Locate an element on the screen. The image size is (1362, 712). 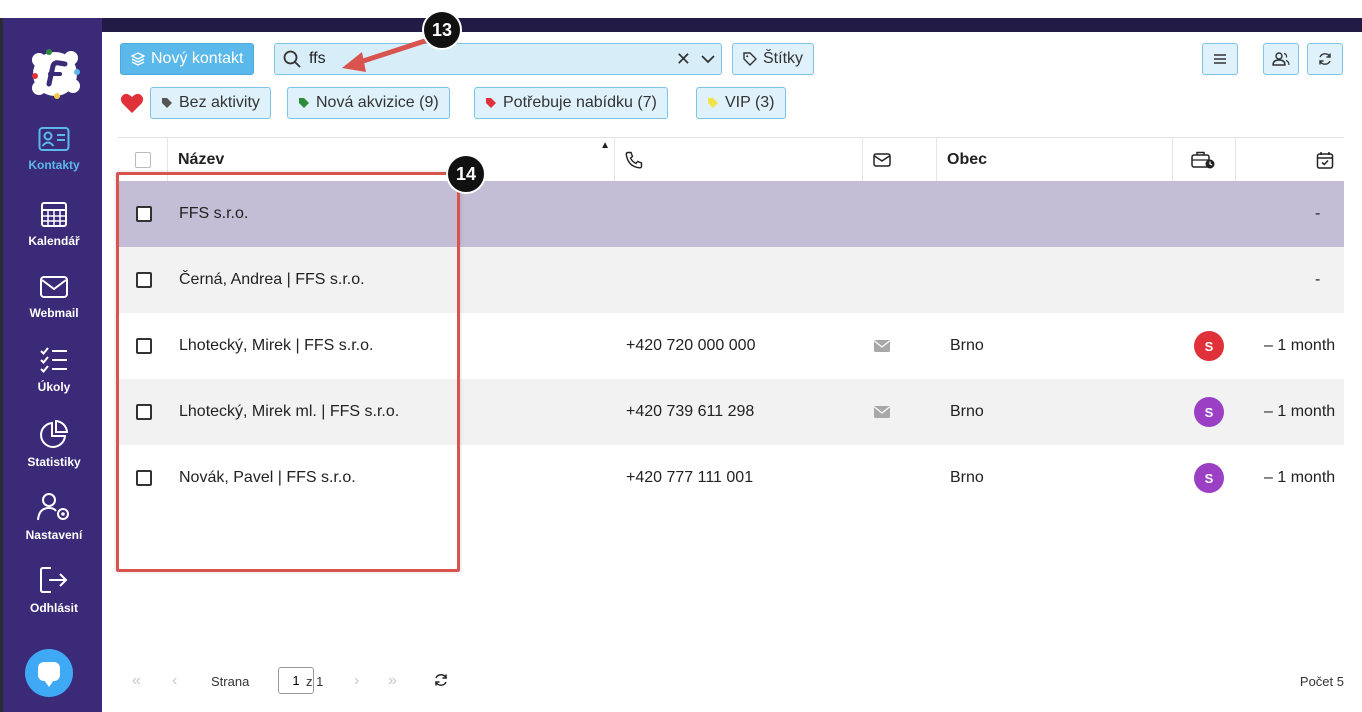
new-contact-button: Nový kontakt is located at coordinates (187, 59).